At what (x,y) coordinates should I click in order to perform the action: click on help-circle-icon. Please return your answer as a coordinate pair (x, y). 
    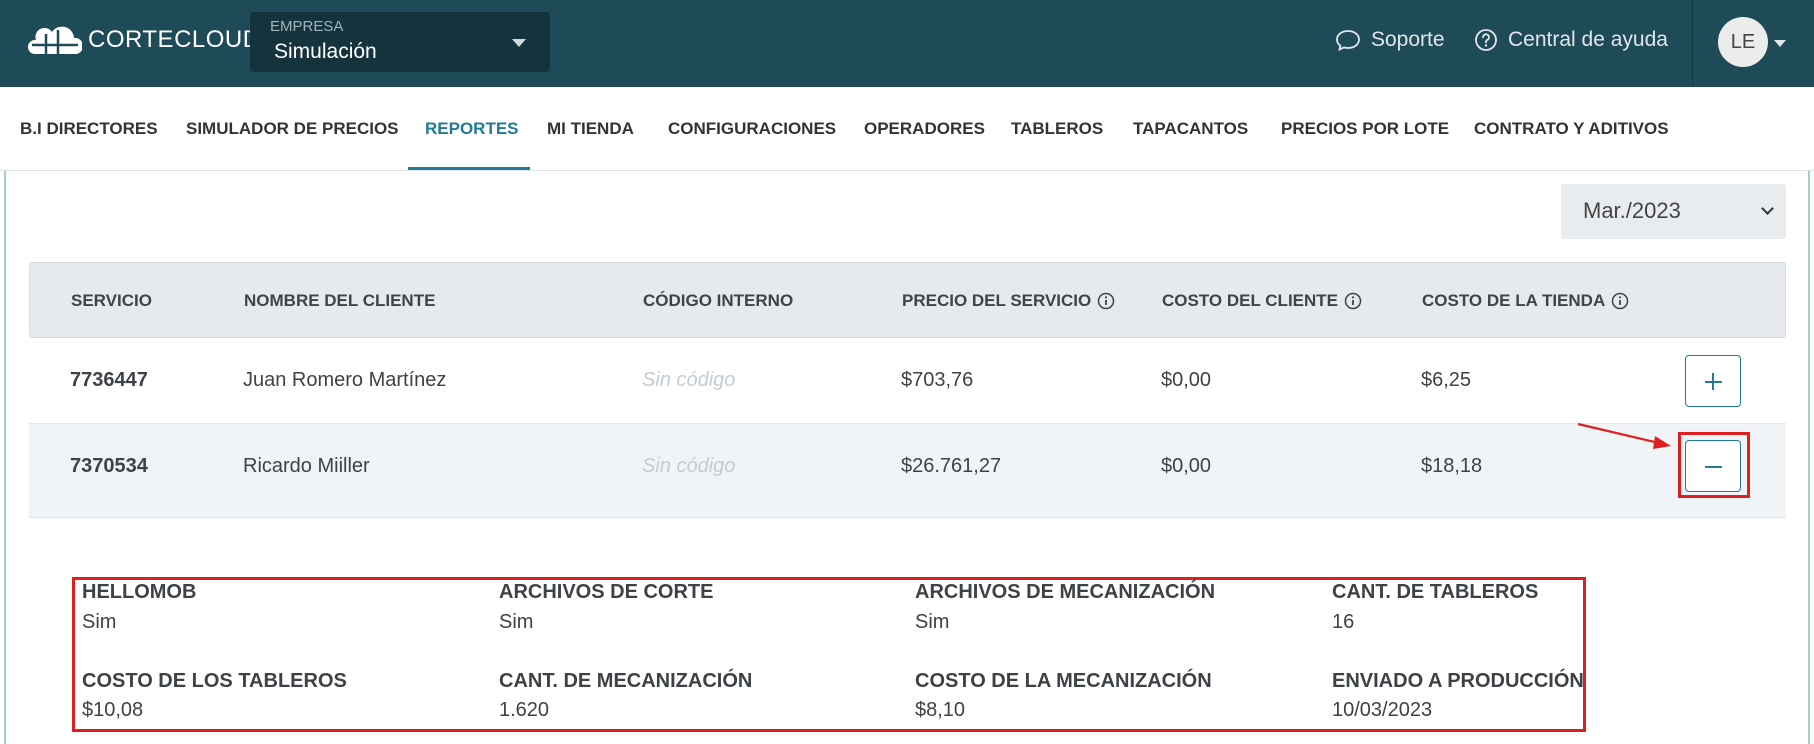
    Looking at the image, I should click on (1486, 40).